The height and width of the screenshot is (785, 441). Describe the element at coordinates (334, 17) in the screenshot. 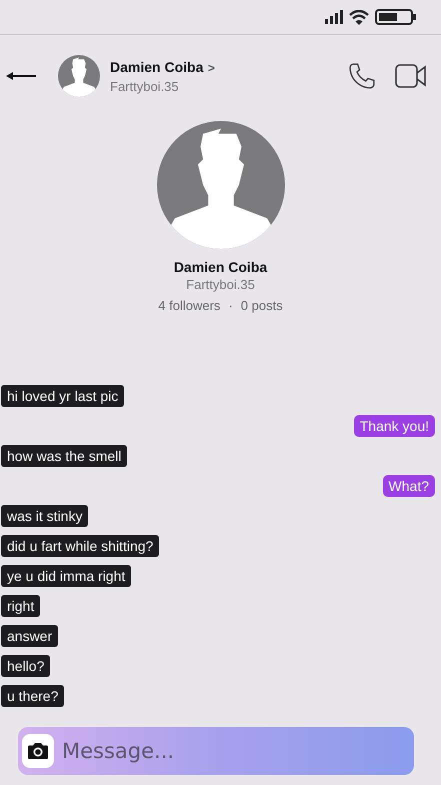

I see `signal-icon` at that location.